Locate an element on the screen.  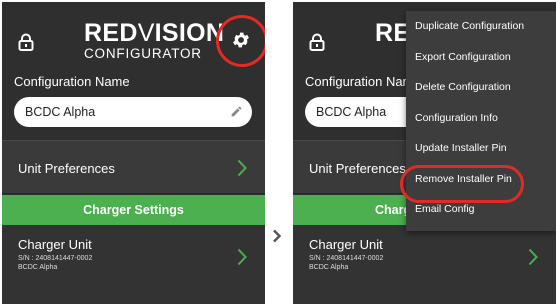
menu-item-export-configuration: Export Configuration is located at coordinates (481, 57).